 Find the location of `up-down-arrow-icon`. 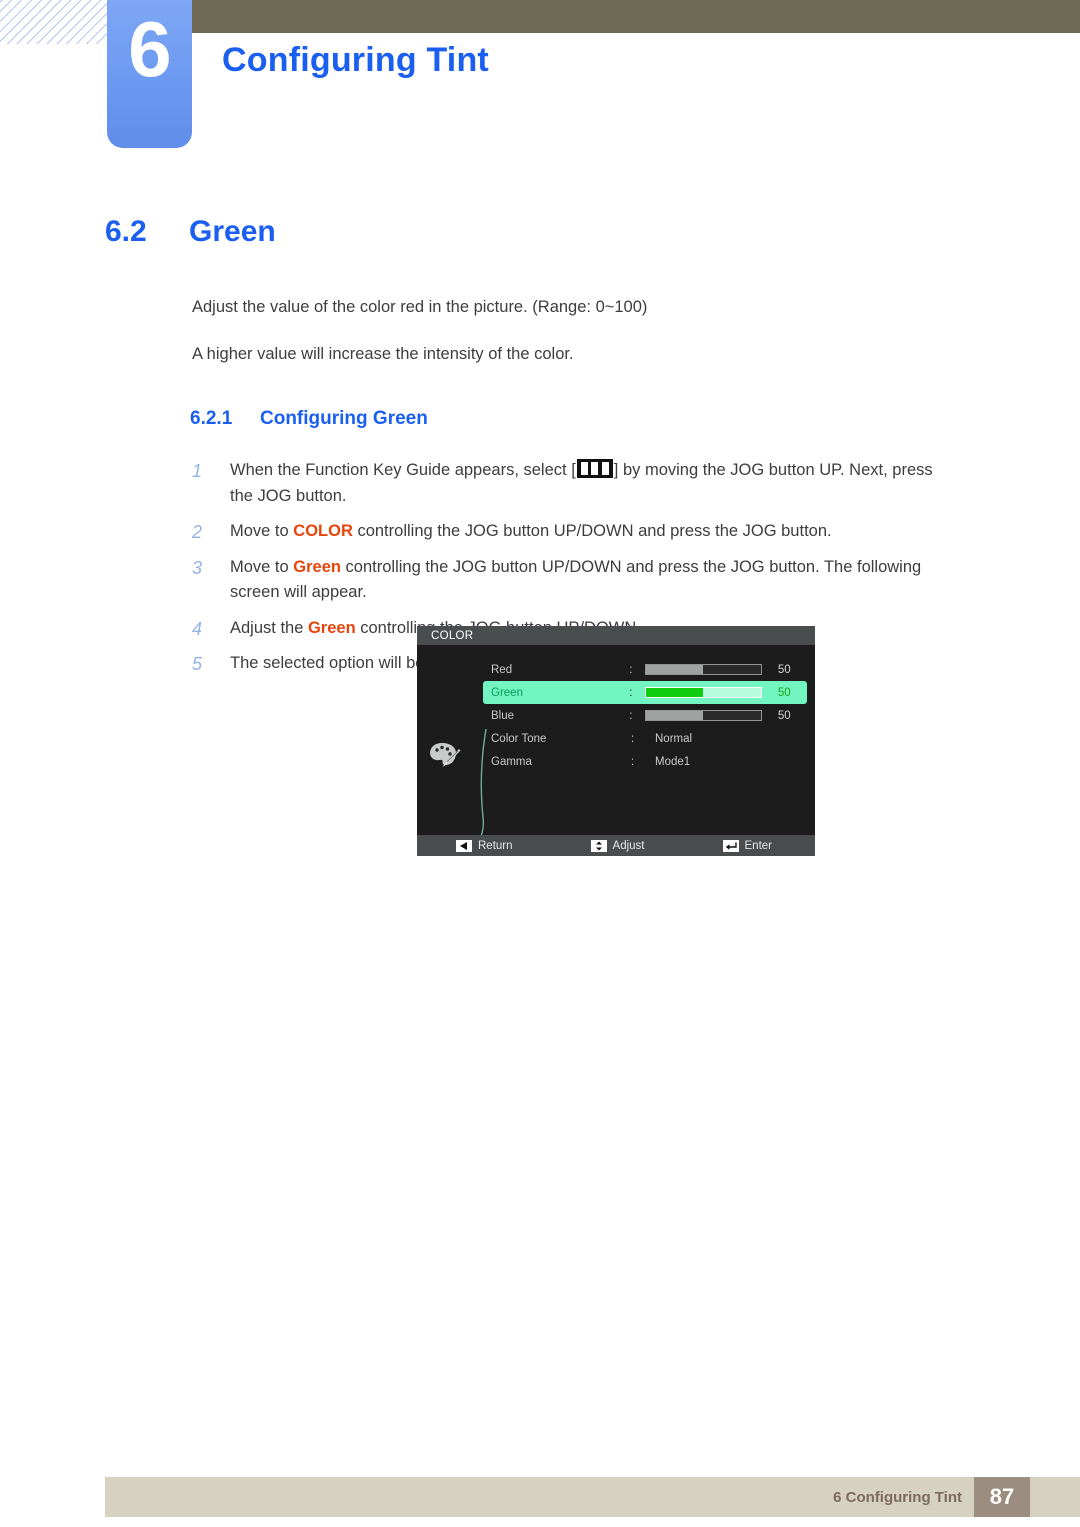

up-down-arrow-icon is located at coordinates (598, 845).